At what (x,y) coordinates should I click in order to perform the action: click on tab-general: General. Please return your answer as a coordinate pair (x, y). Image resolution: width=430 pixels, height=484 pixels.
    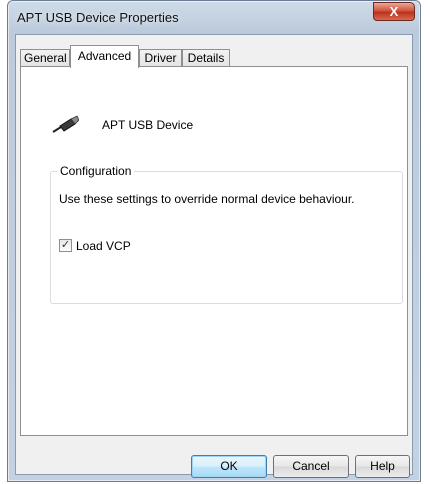
    Looking at the image, I should click on (45, 58).